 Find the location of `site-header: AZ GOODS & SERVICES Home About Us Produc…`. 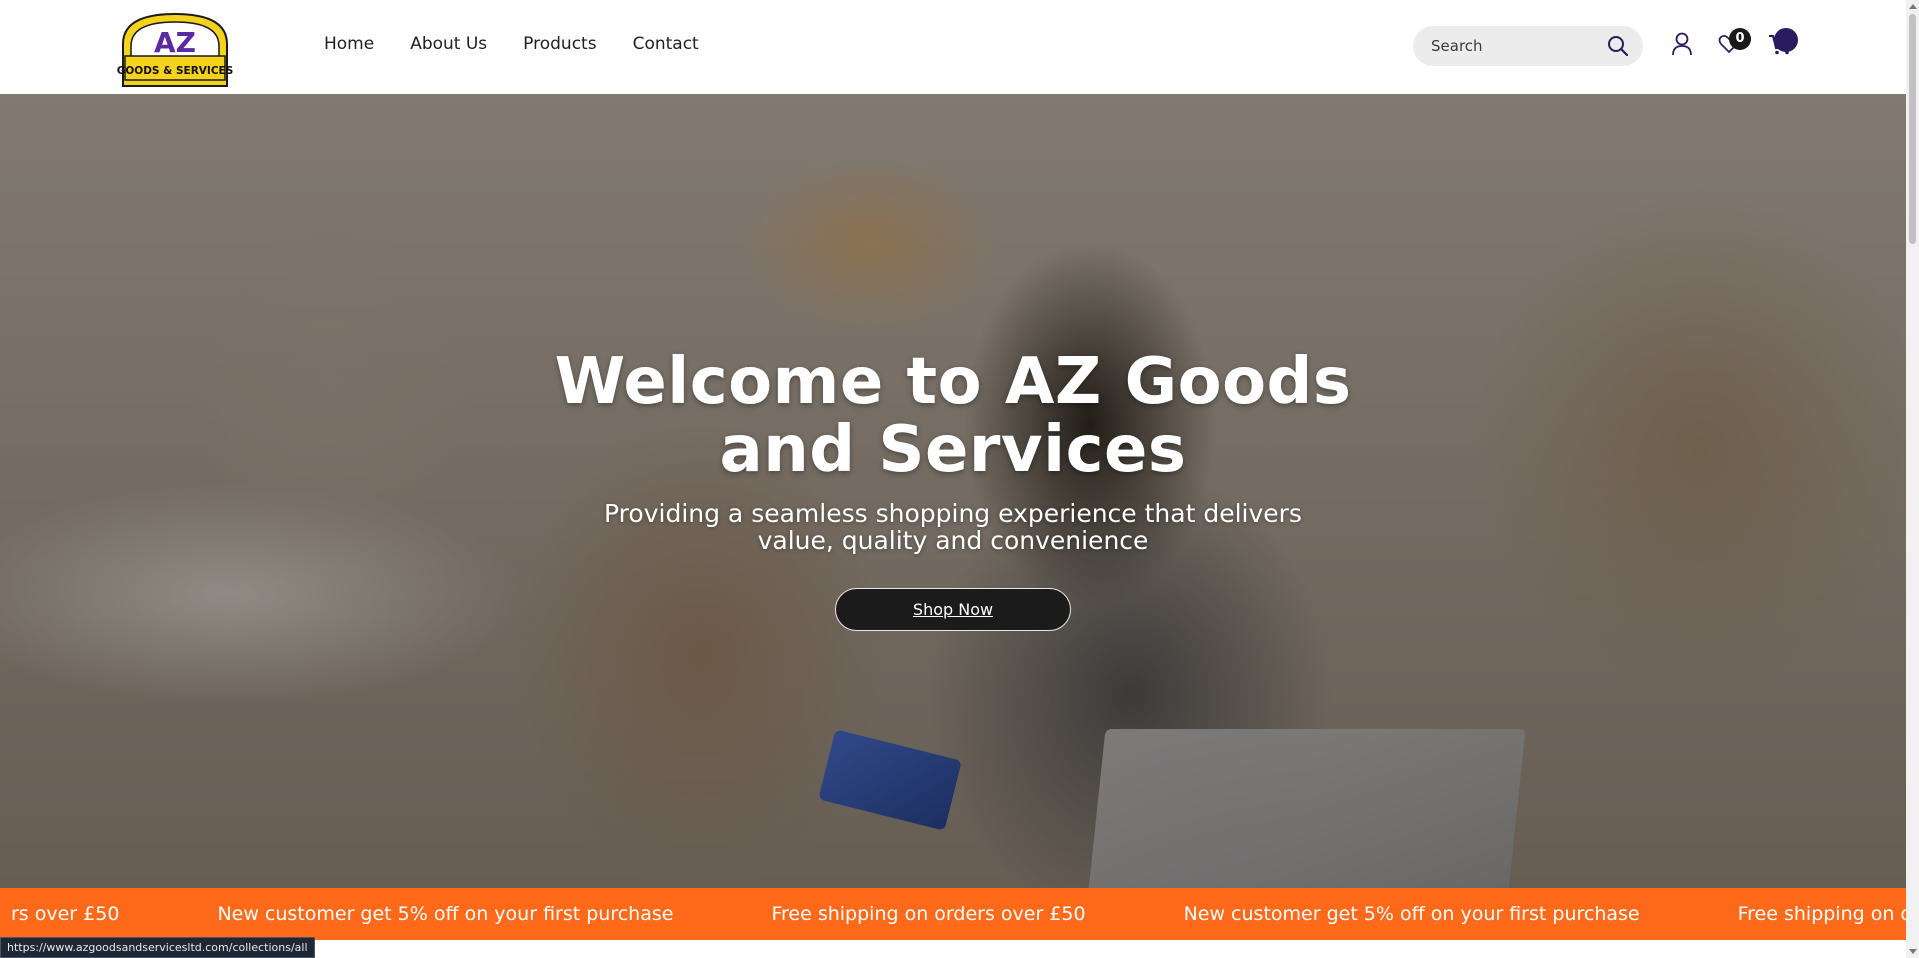

site-header: AZ GOODS & SERVICES Home About Us Produc… is located at coordinates (953, 47).